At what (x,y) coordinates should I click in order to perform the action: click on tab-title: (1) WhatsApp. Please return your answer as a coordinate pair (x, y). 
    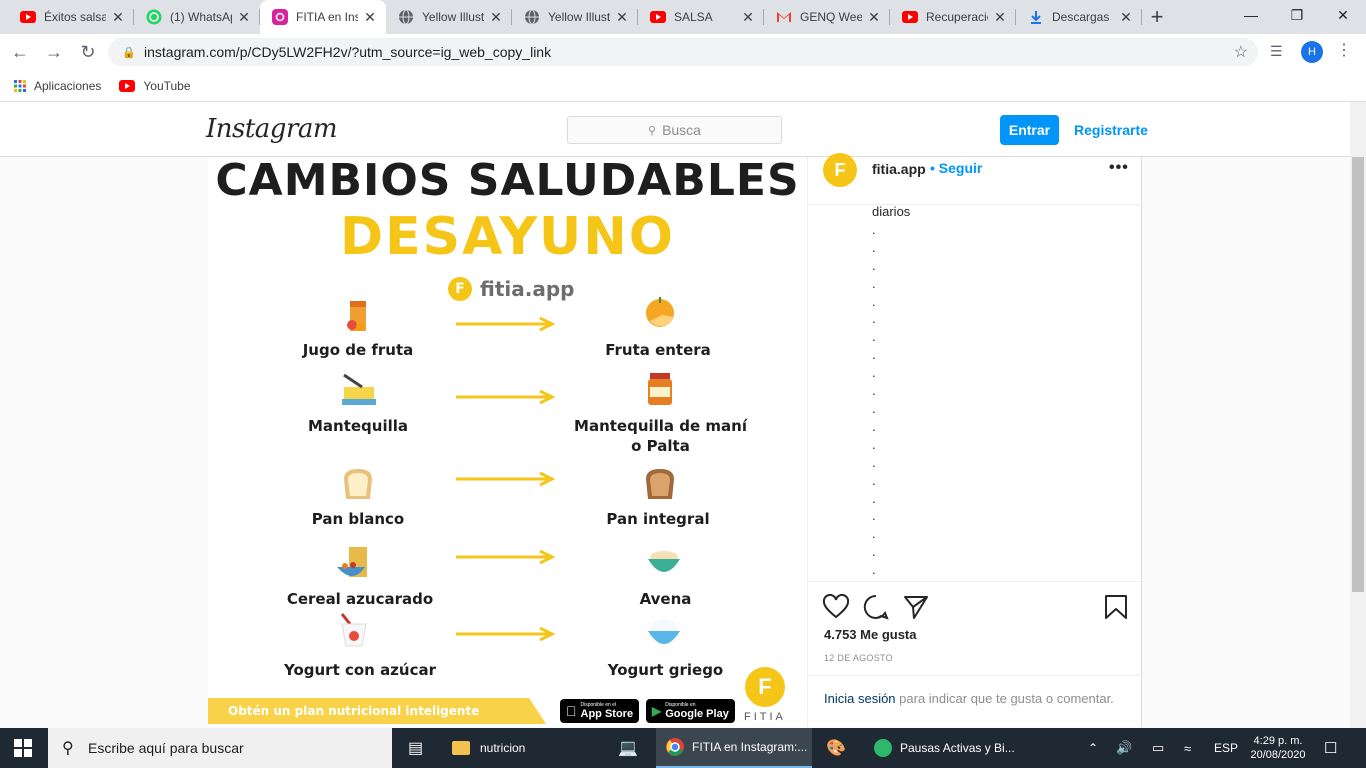
    Looking at the image, I should click on (201, 17).